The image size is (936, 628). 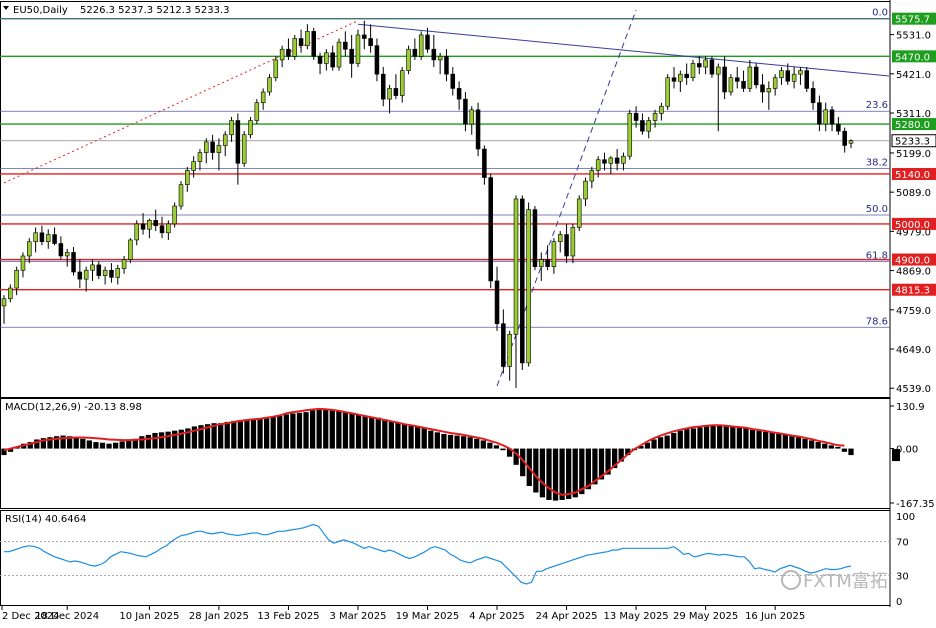 I want to click on price-tick-label: 5089.0, so click(x=913, y=193).